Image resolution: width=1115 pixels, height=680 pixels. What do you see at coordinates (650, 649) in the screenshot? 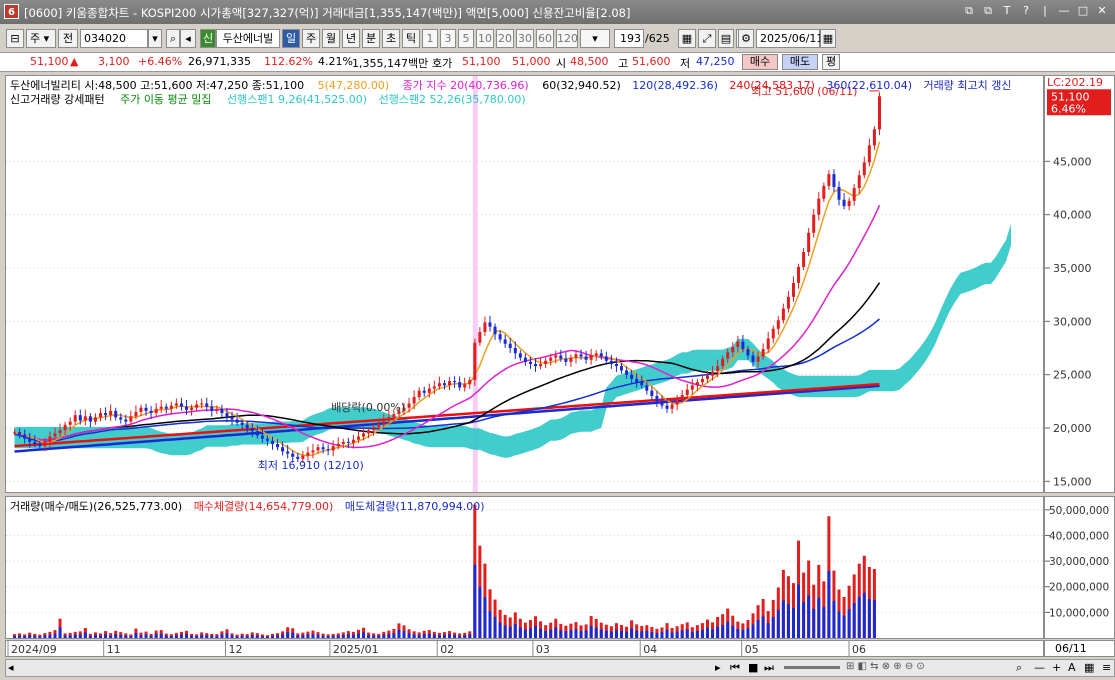
I see `date-tick-label: 04` at bounding box center [650, 649].